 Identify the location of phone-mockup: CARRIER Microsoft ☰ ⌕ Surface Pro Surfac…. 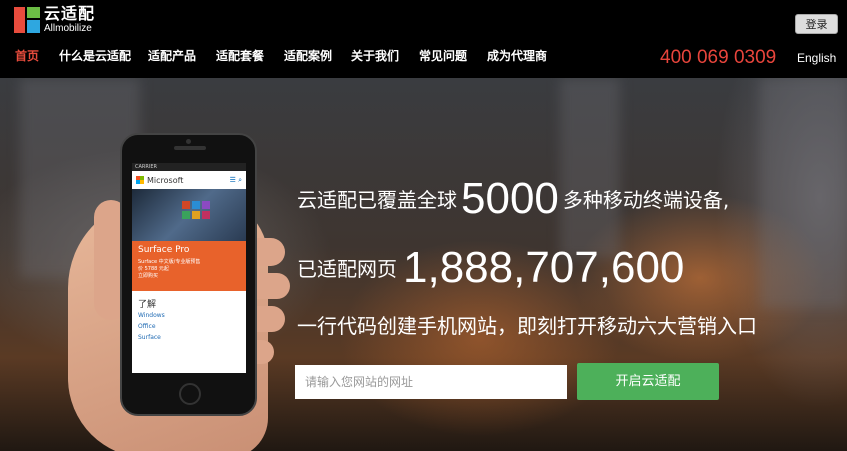
(188, 274).